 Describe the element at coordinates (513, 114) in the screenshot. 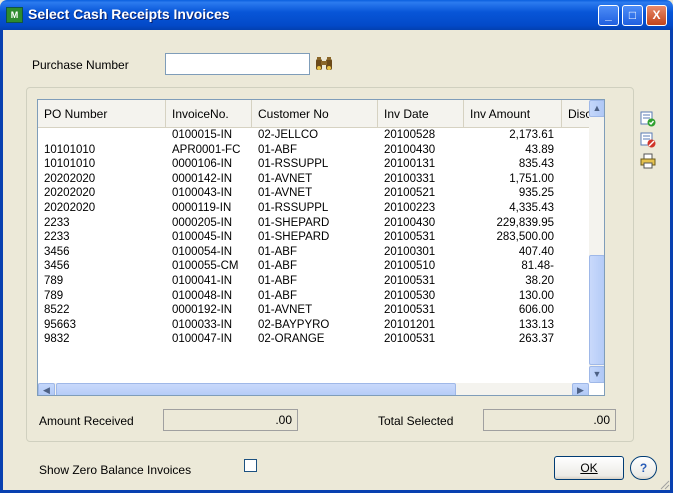

I see `column-inv-amount: Inv Amount` at that location.